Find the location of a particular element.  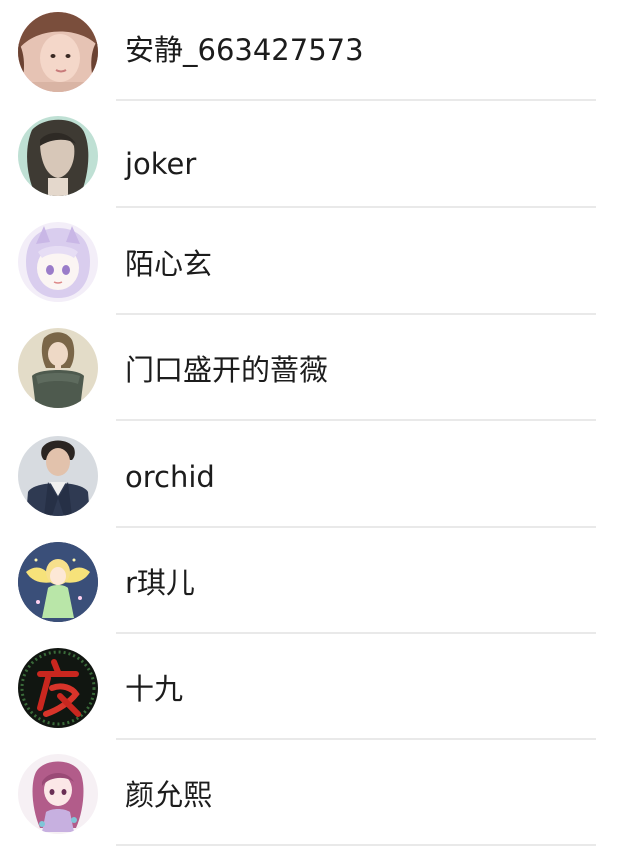

girl-portrait-avatar is located at coordinates (58, 52).